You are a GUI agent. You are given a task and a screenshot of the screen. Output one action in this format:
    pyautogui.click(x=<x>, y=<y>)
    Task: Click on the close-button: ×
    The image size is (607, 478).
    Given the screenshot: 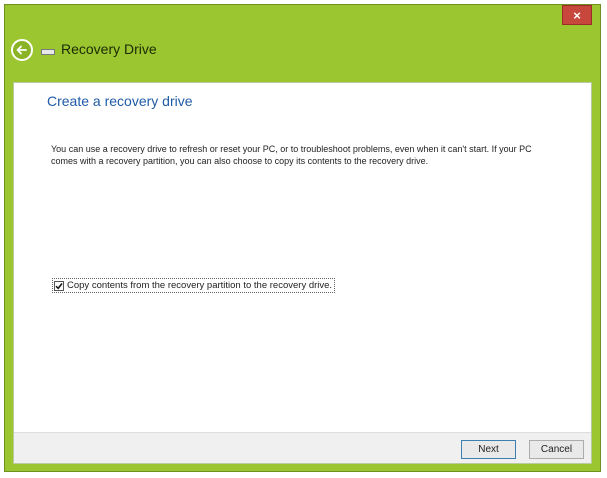 What is the action you would take?
    pyautogui.click(x=577, y=15)
    